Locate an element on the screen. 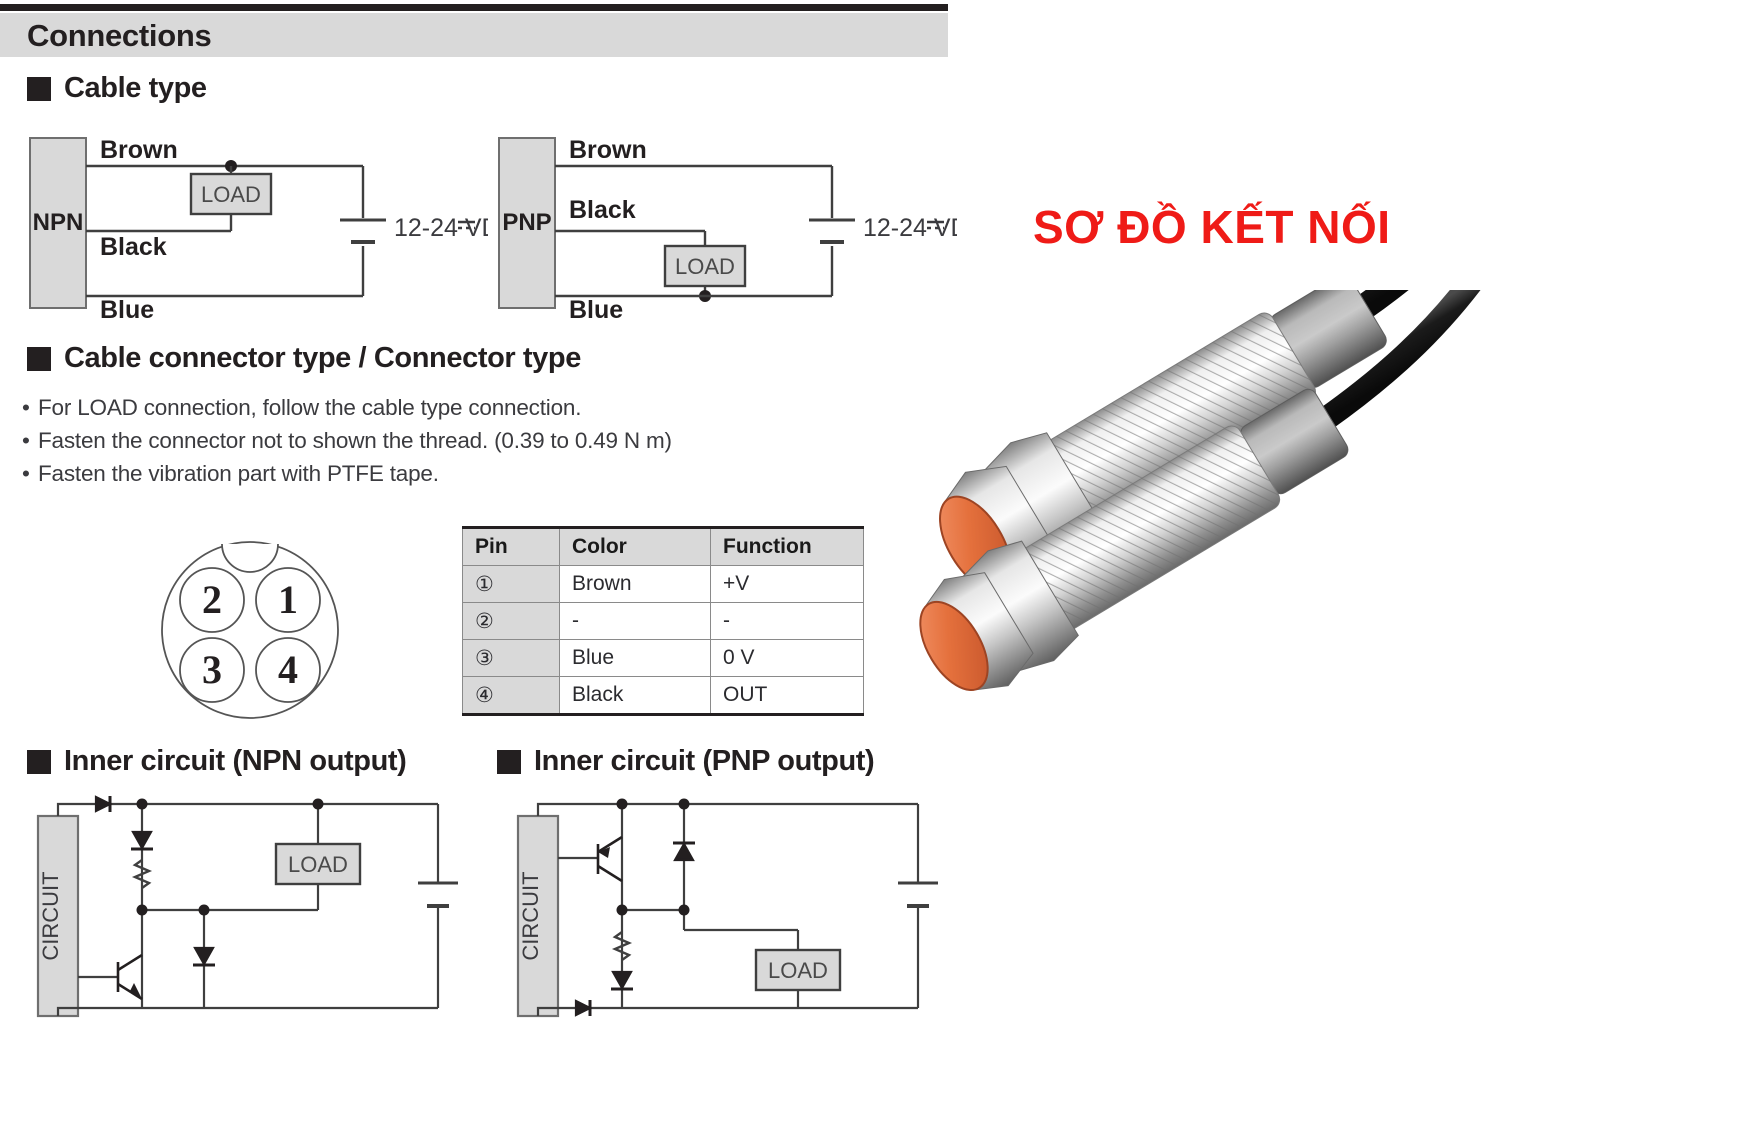 This screenshot has width=1740, height=1123. cell-pin: ① is located at coordinates (511, 584).